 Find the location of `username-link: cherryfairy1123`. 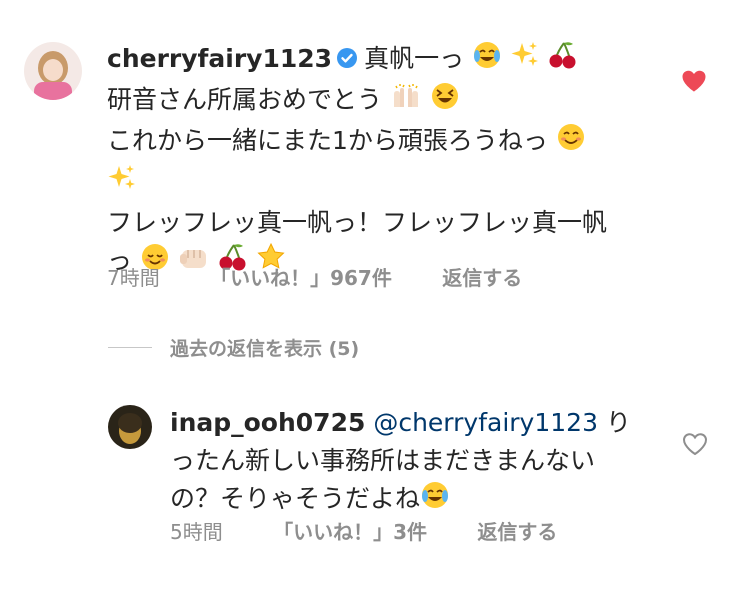

username-link: cherryfairy1123 is located at coordinates (219, 58).